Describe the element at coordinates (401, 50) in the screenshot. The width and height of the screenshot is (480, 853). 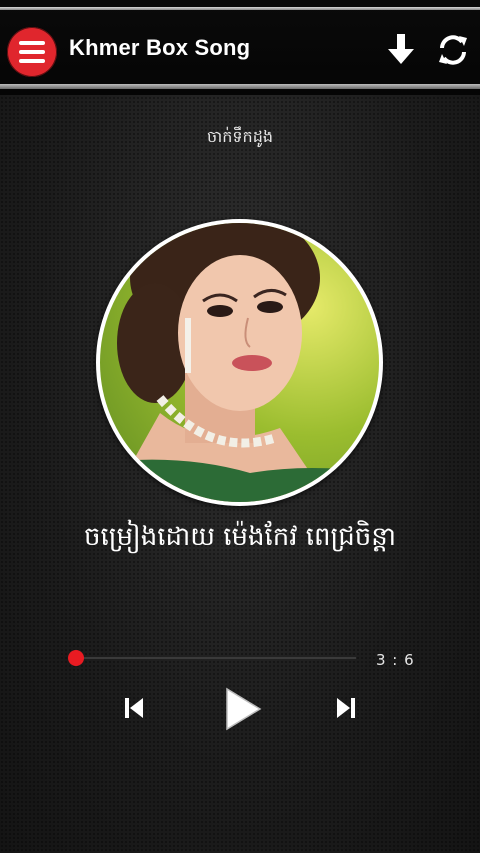
I see `download-arrow-icon` at that location.